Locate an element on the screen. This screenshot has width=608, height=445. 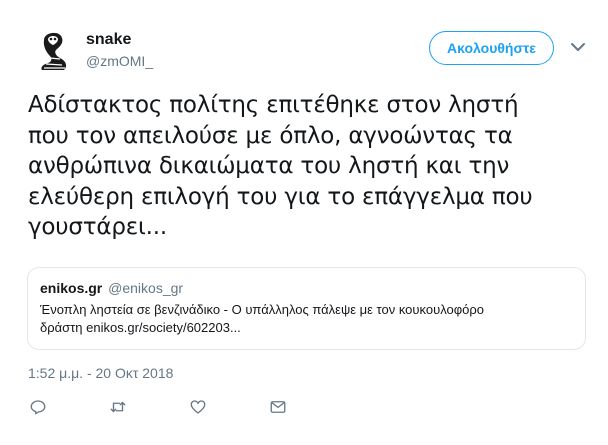
follow-button: Ακολουθήστε is located at coordinates (491, 48).